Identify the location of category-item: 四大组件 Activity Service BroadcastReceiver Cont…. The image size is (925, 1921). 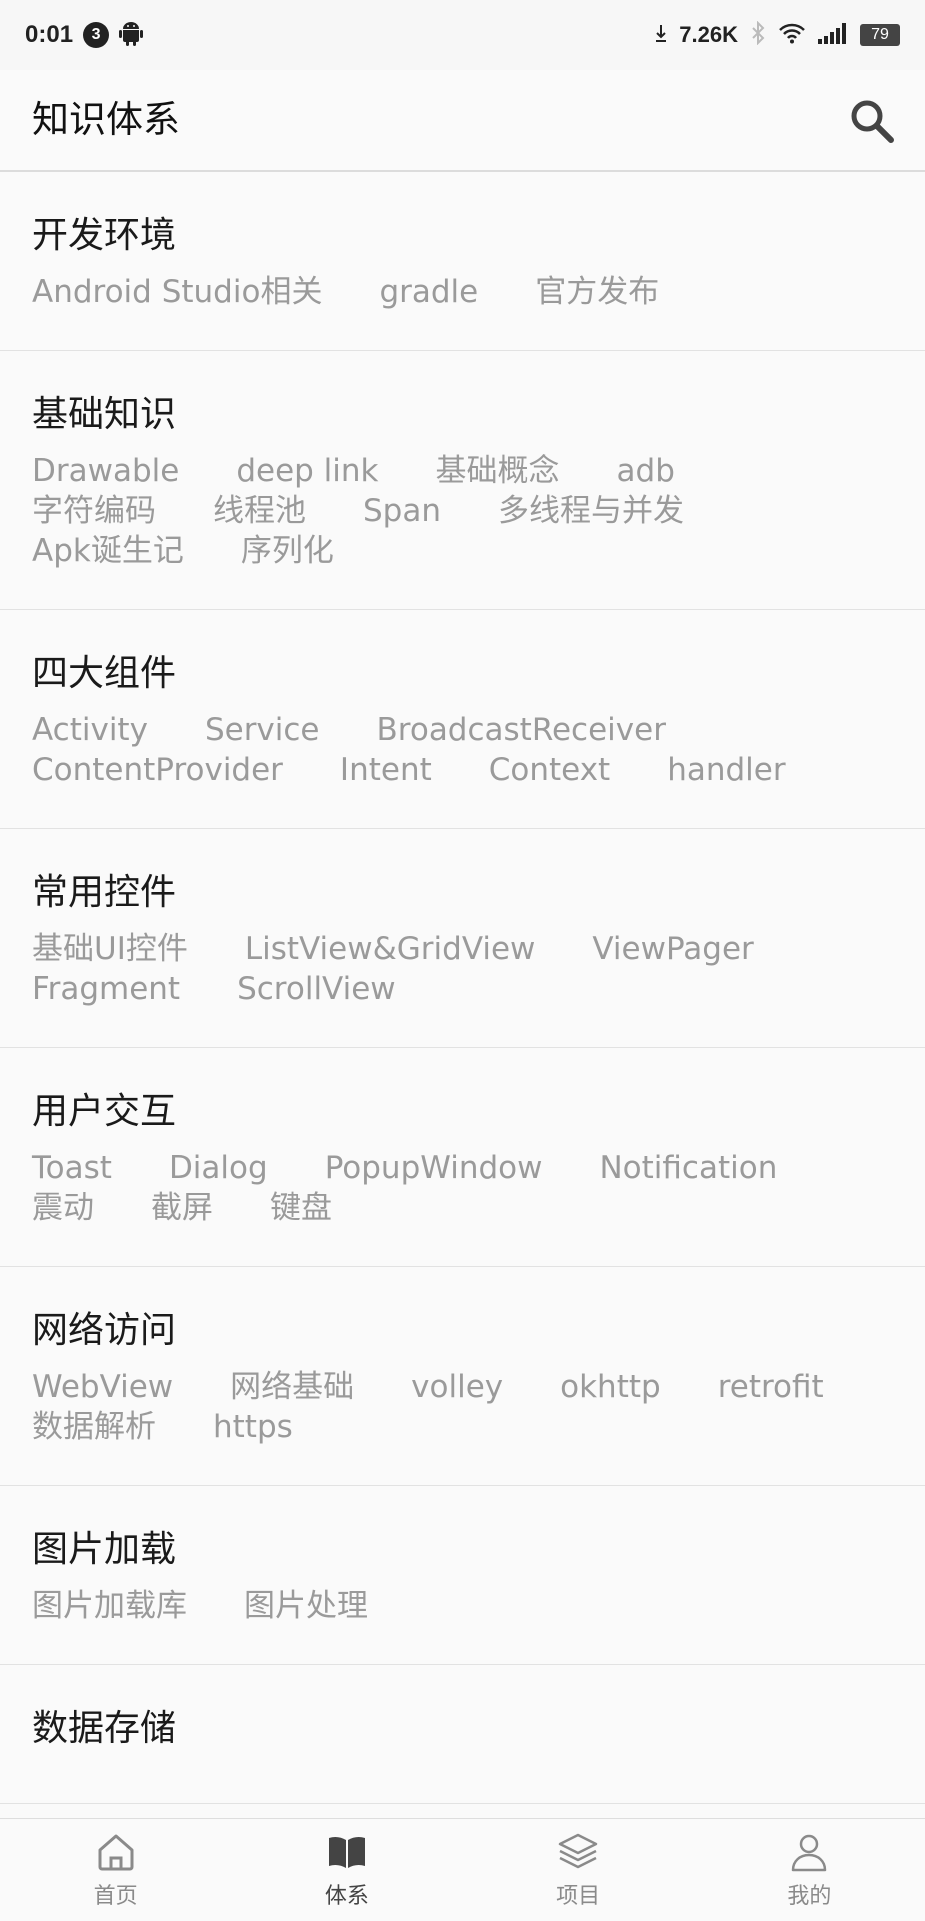
(462, 719).